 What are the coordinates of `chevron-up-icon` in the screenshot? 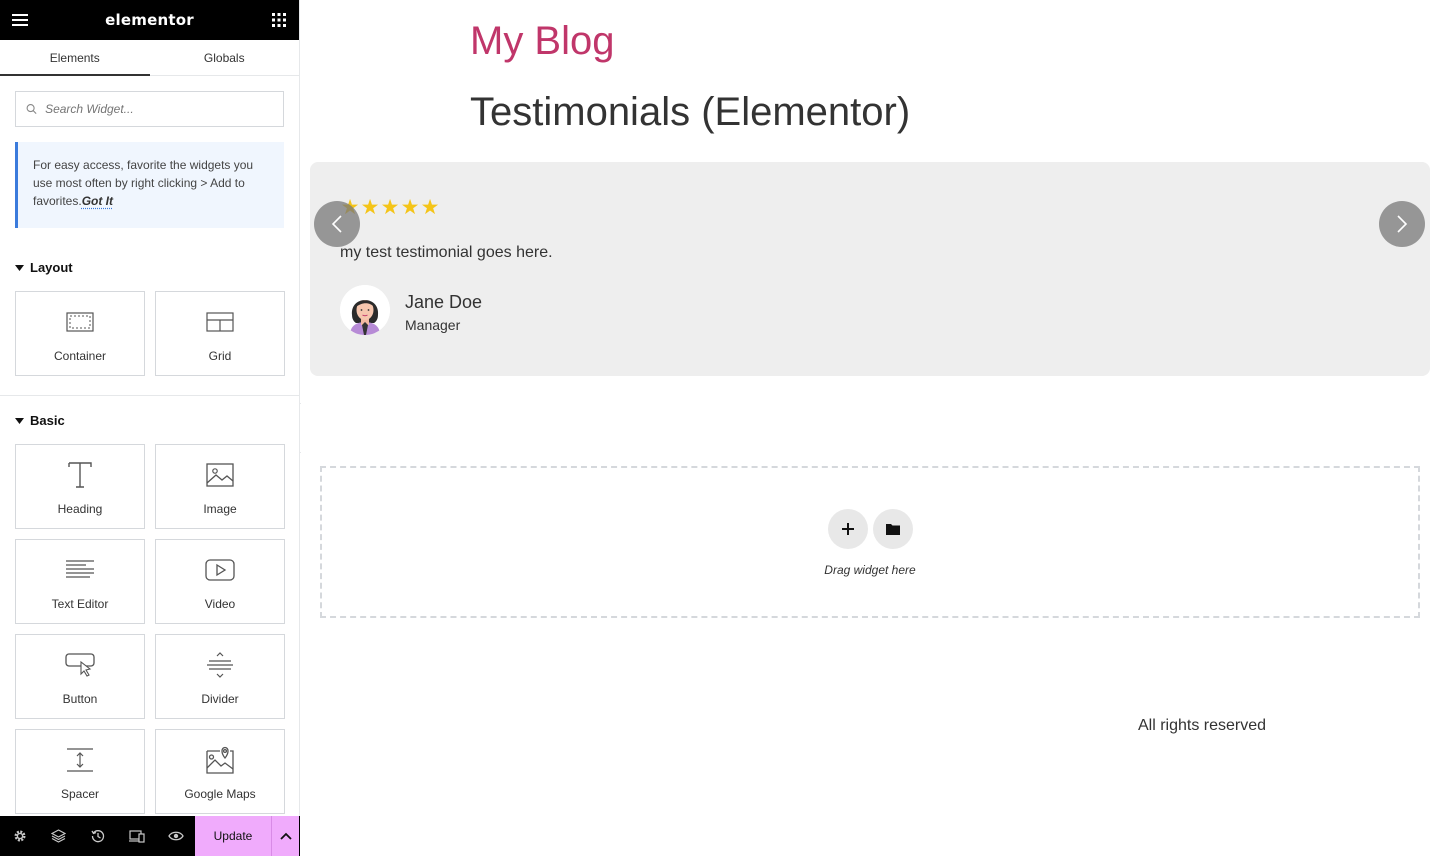 It's located at (285, 836).